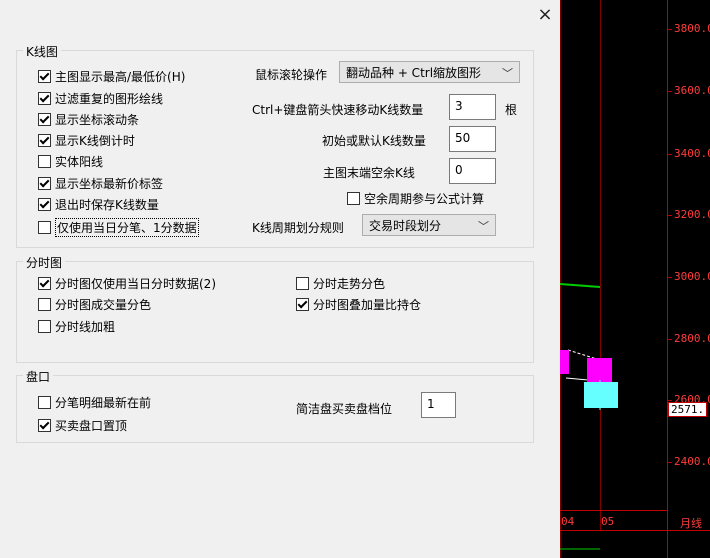 The height and width of the screenshot is (558, 710). Describe the element at coordinates (344, 409) in the screenshot. I see `book-levels-label: 简洁盘买卖盘档位` at that location.